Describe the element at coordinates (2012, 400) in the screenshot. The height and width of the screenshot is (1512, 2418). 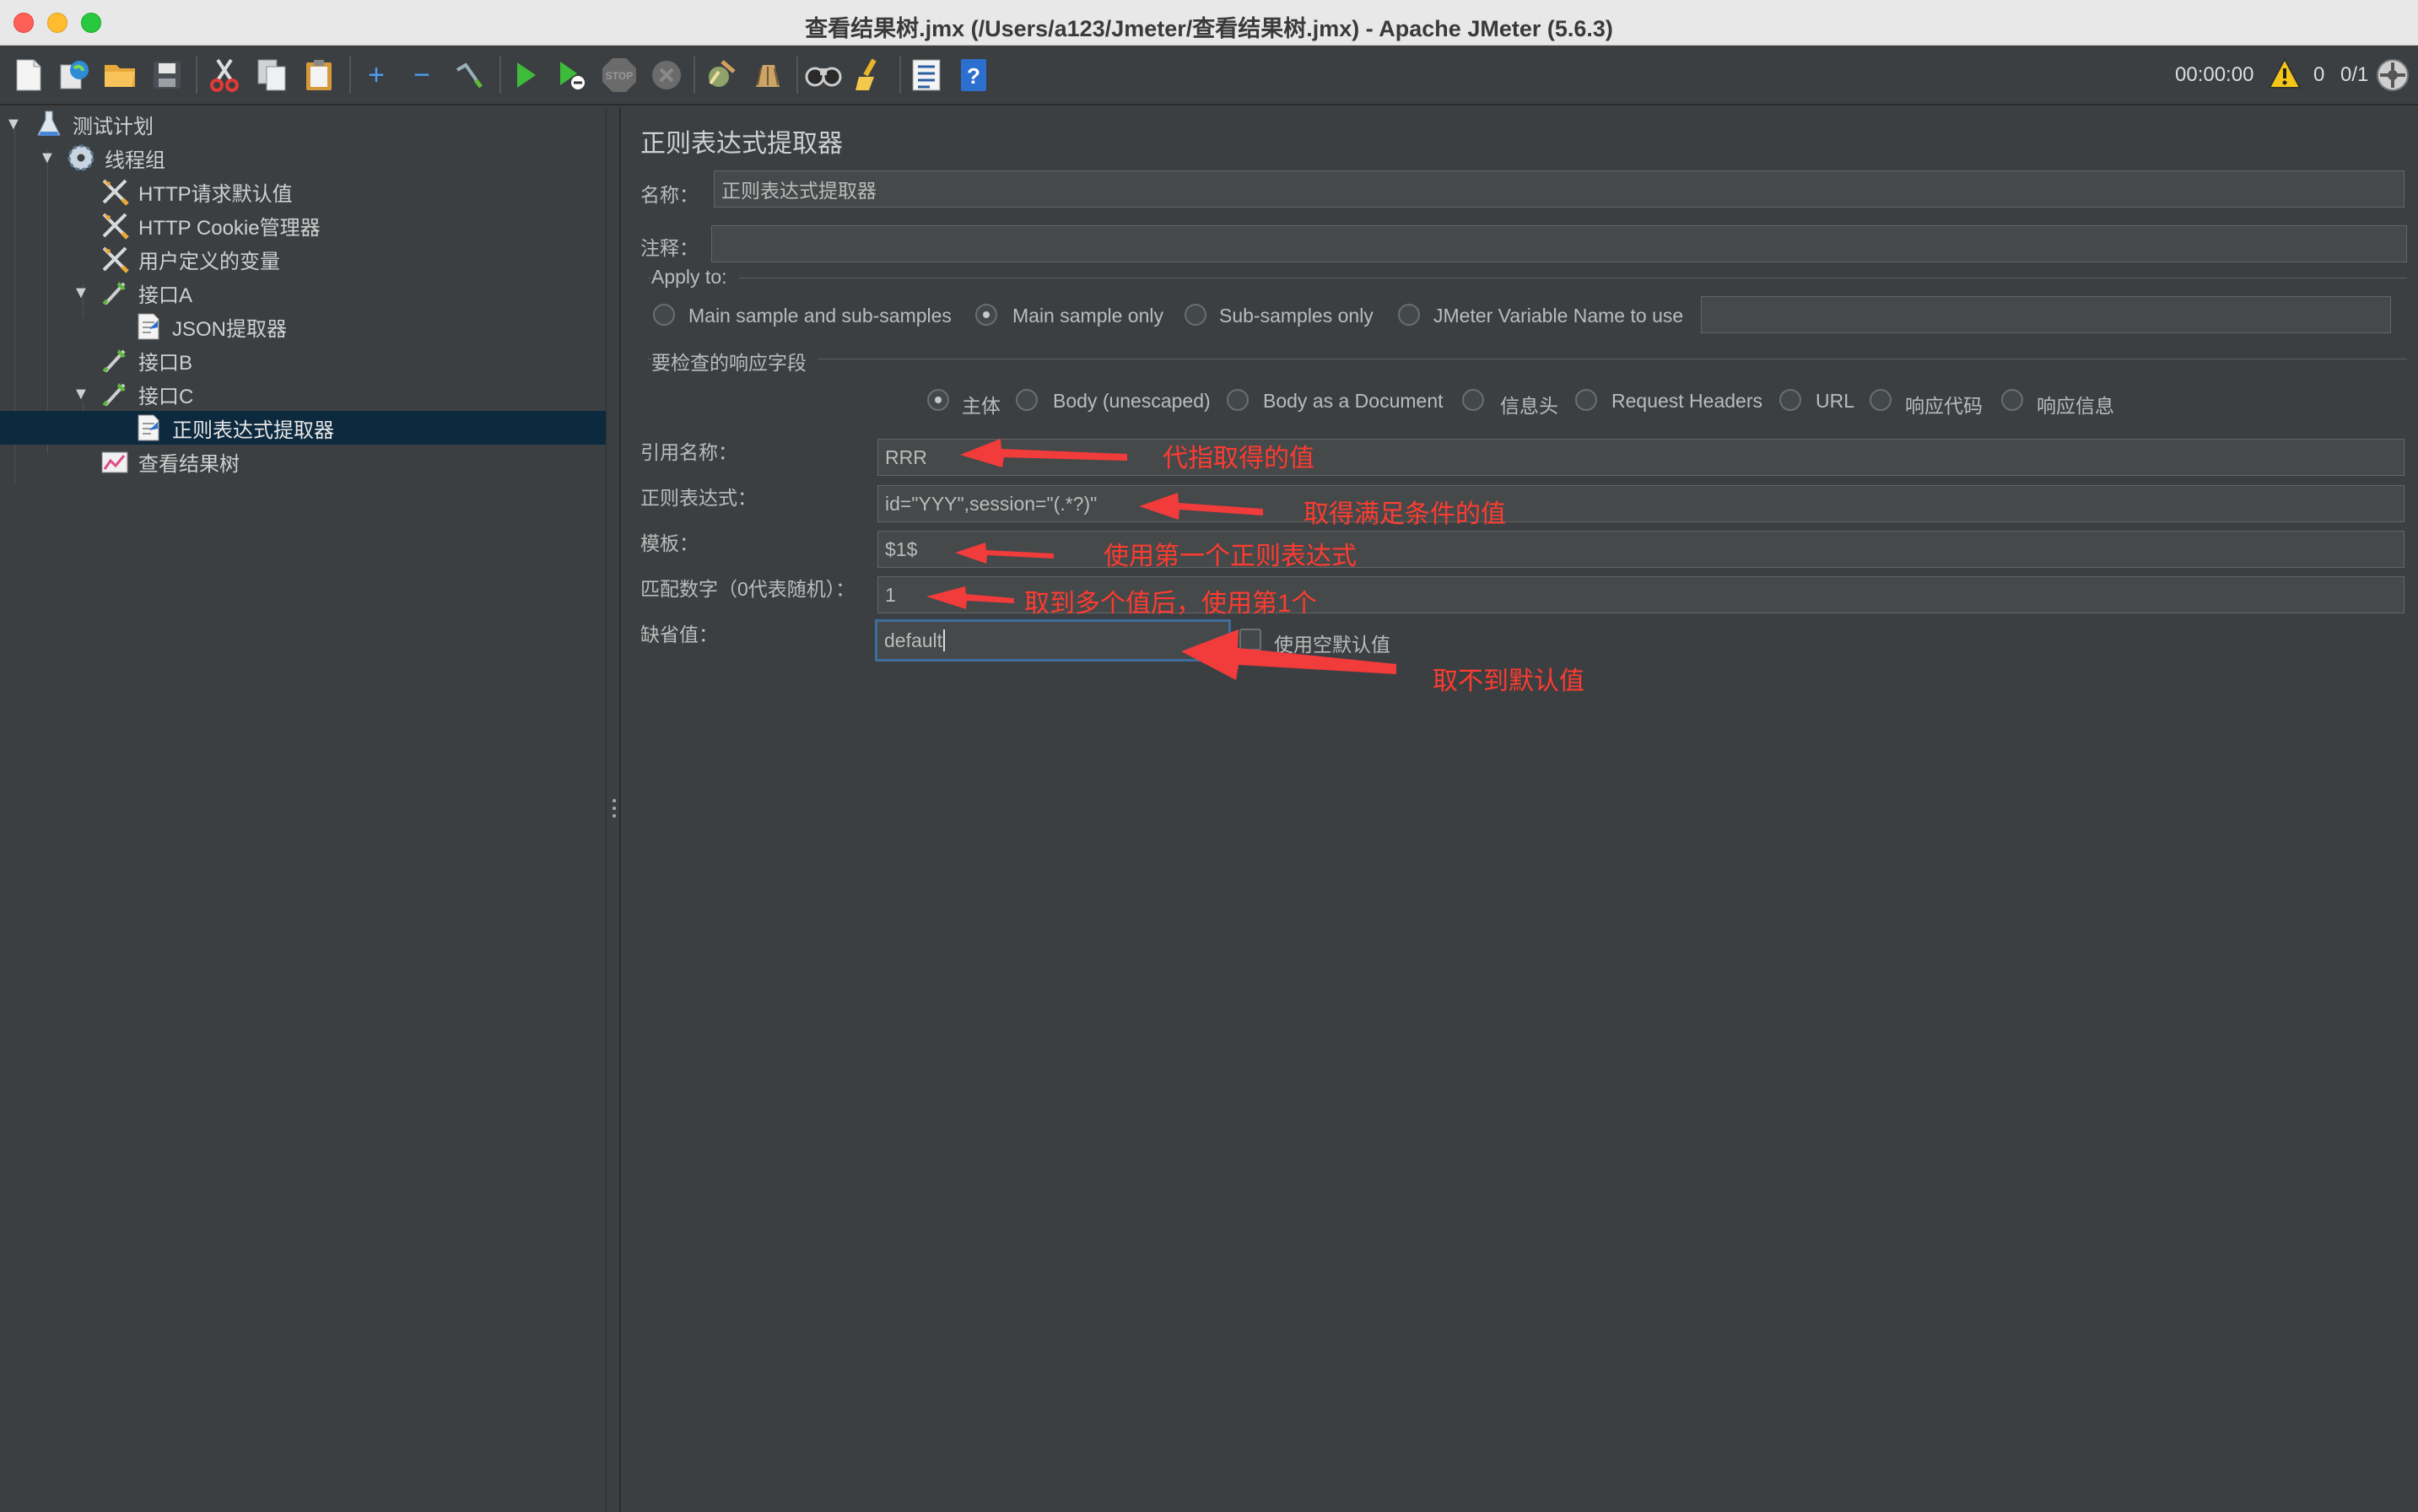
I see `radio-response-message` at that location.